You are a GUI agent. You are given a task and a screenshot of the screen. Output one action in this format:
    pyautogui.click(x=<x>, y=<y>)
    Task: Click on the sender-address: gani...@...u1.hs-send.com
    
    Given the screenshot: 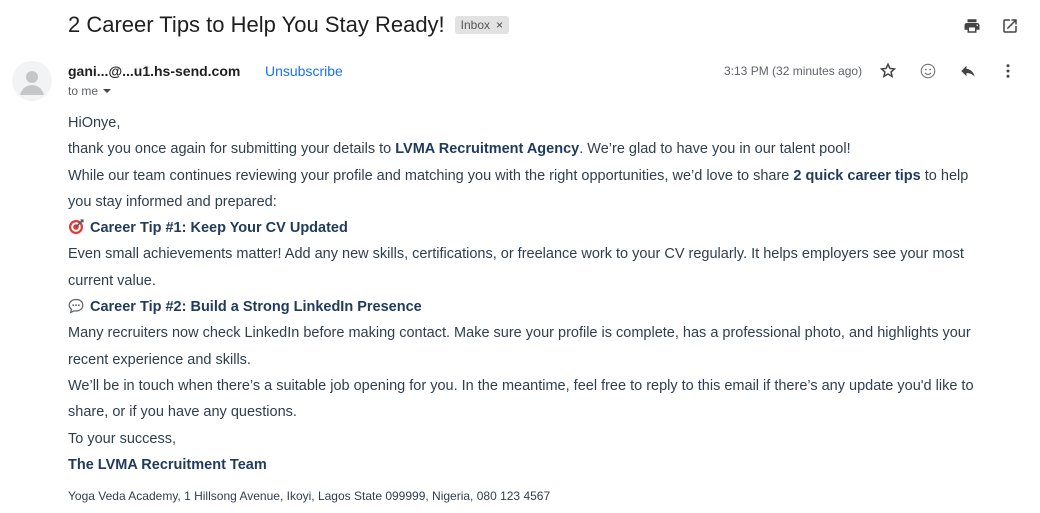 What is the action you would take?
    pyautogui.click(x=154, y=71)
    